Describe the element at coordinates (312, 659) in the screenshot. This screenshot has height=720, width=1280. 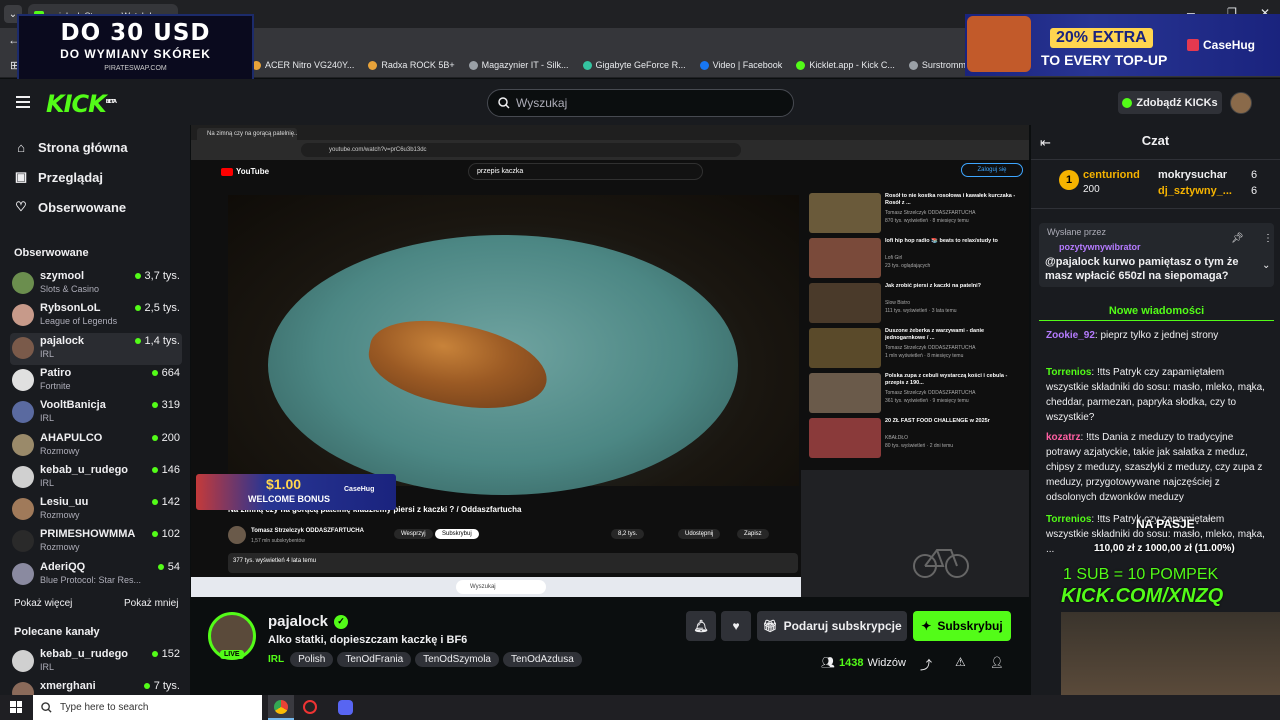
I see `stream-tag: Polish` at that location.